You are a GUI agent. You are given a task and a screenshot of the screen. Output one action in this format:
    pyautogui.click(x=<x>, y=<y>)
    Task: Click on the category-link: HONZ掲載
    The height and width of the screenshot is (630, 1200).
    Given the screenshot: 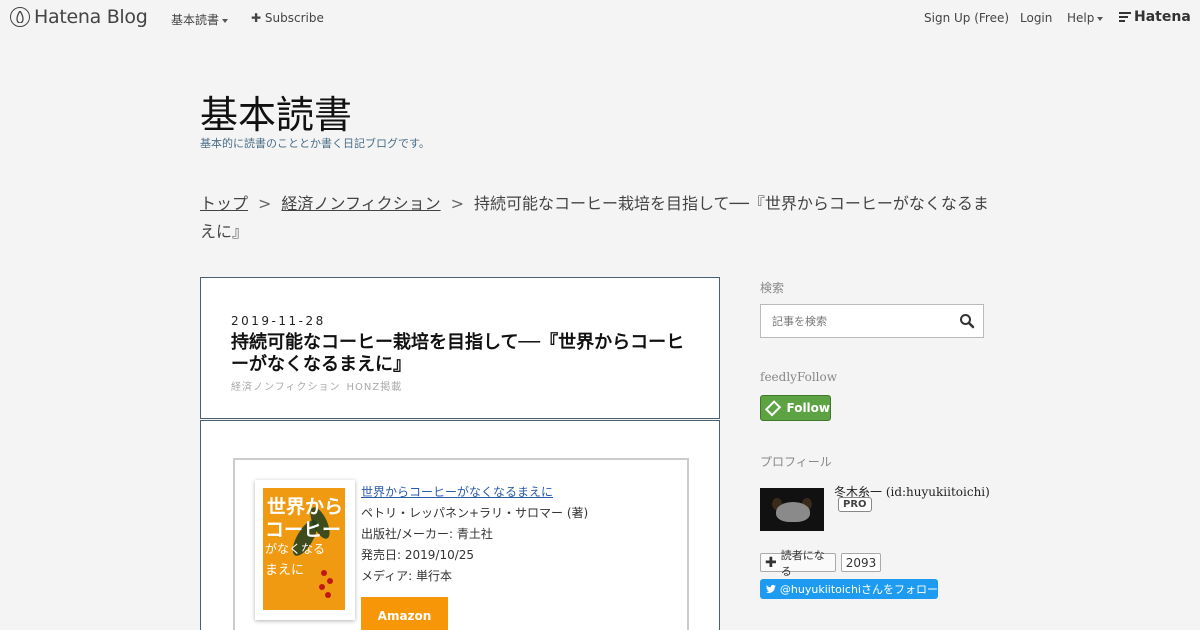 What is the action you would take?
    pyautogui.click(x=375, y=387)
    